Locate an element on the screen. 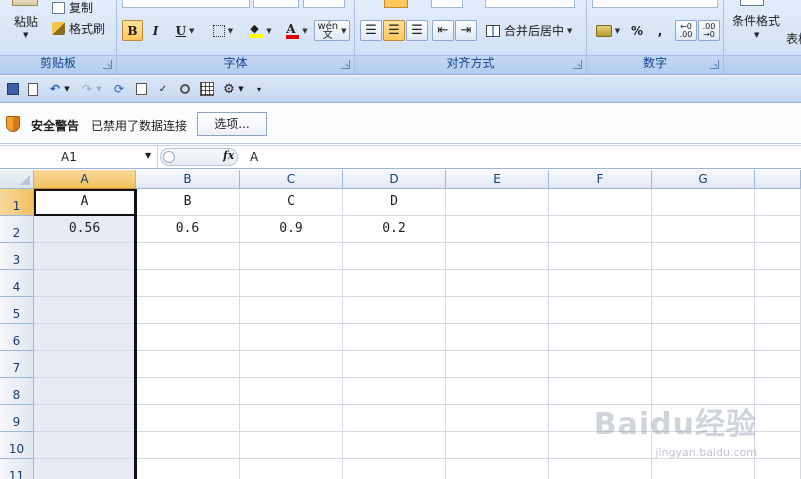 This screenshot has height=479, width=801. cell-d3 is located at coordinates (394, 256).